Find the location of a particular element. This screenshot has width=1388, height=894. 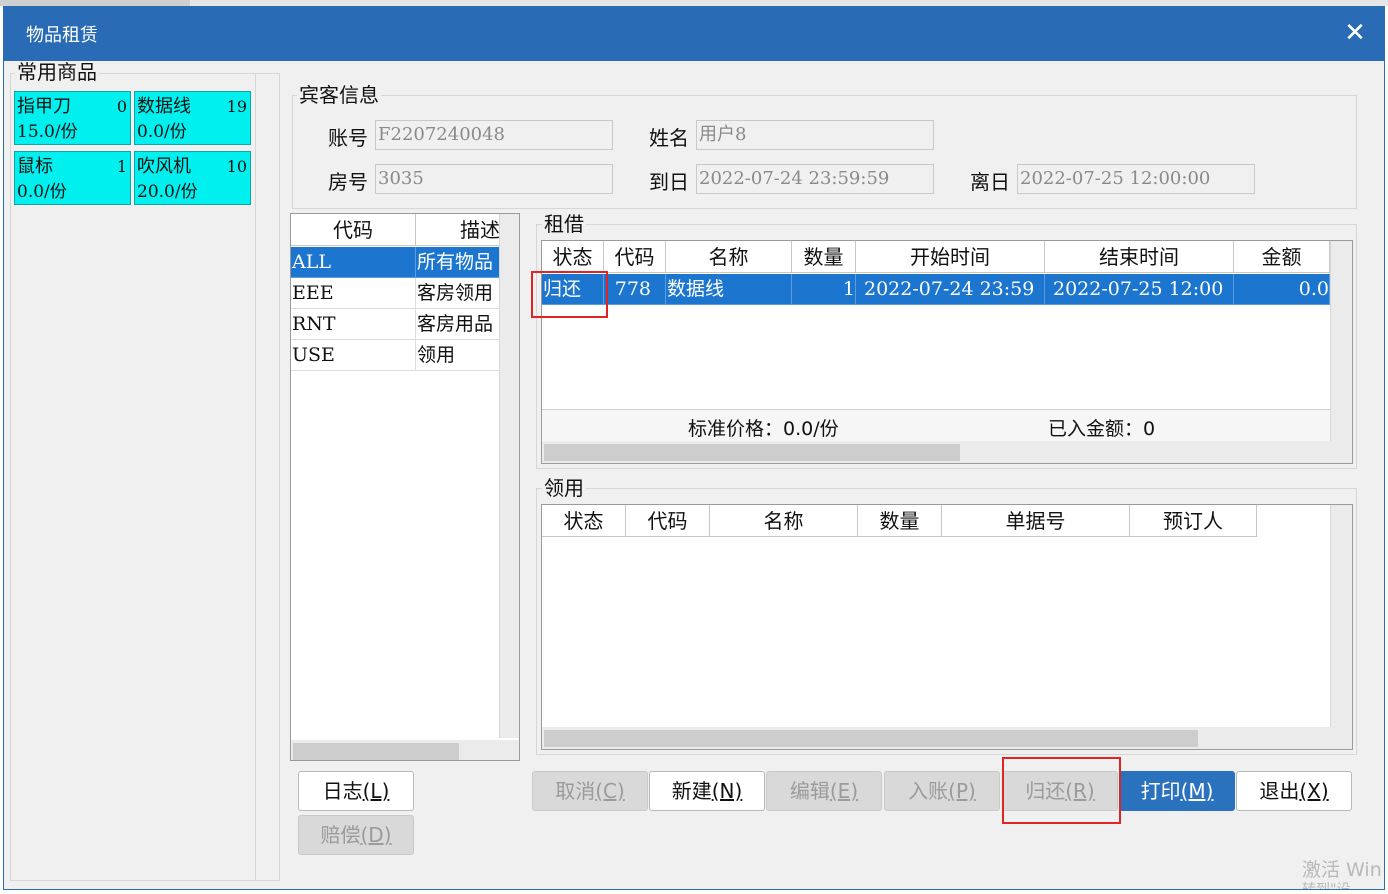

arrival-label: 到日 is located at coordinates (669, 182).